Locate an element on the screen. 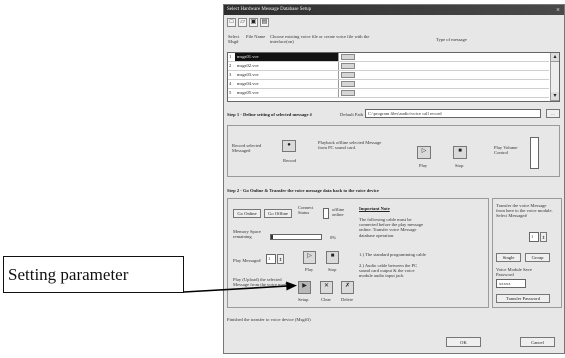  connect-status-indicator is located at coordinates (326, 213).